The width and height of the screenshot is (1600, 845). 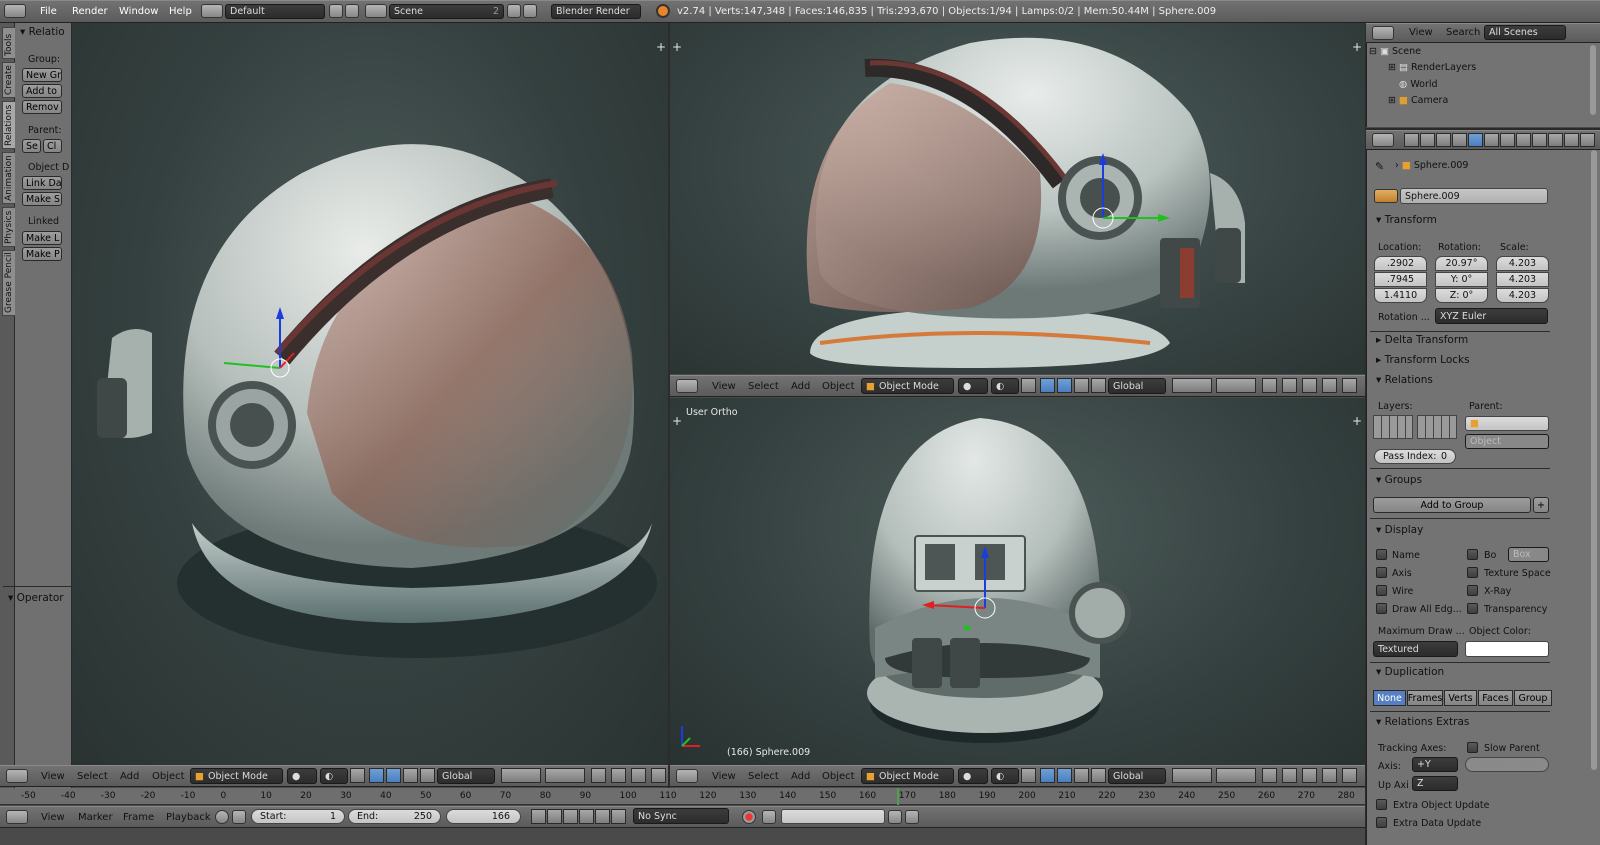 What do you see at coordinates (1461, 295) in the screenshot?
I see `rotation-field-2: Z: 0°` at bounding box center [1461, 295].